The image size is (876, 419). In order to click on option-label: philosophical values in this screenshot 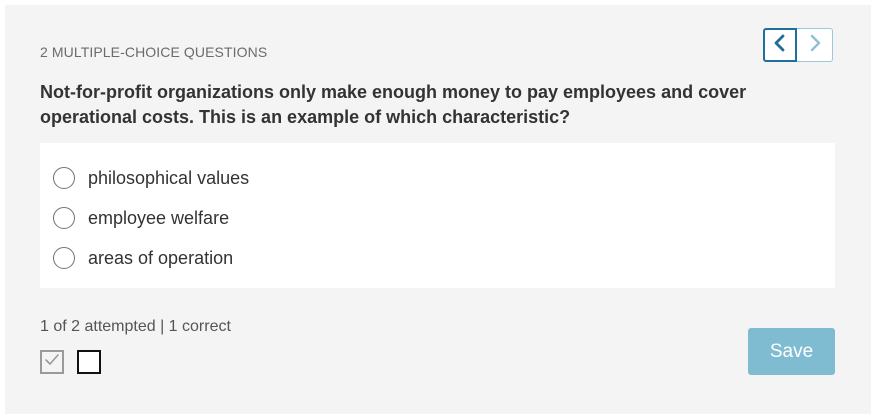, I will do `click(169, 177)`.